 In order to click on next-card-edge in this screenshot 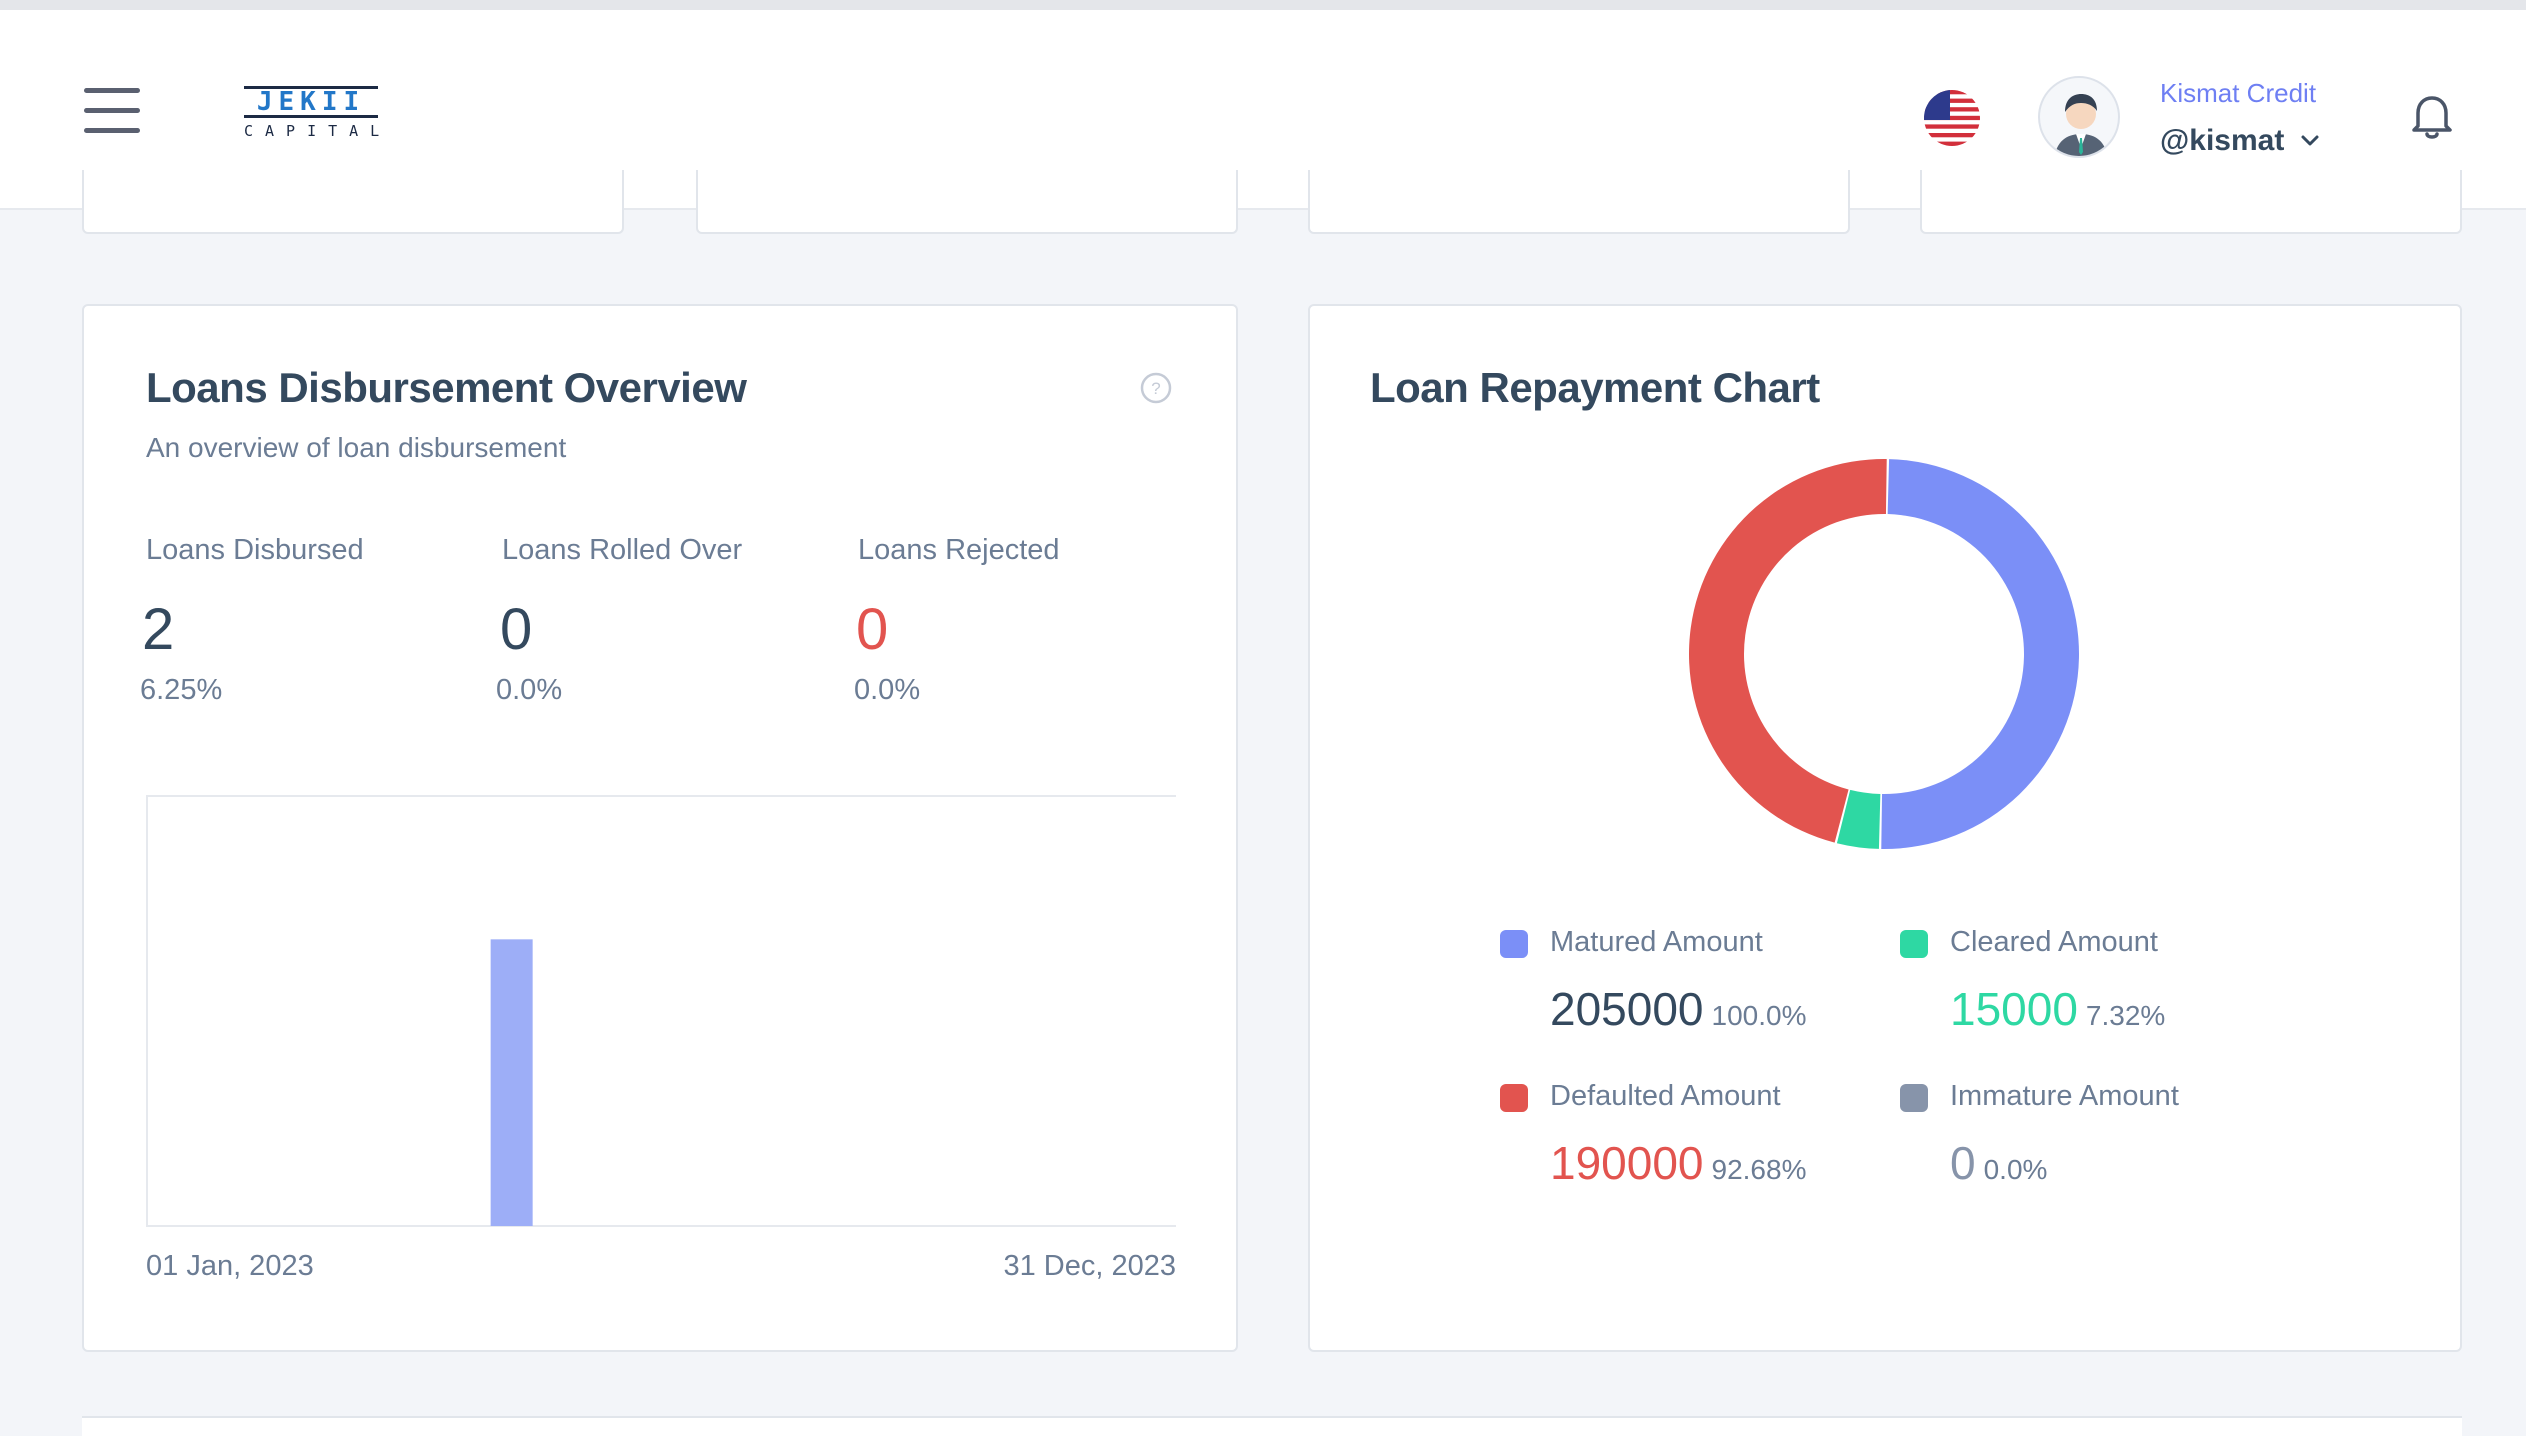, I will do `click(1272, 1426)`.